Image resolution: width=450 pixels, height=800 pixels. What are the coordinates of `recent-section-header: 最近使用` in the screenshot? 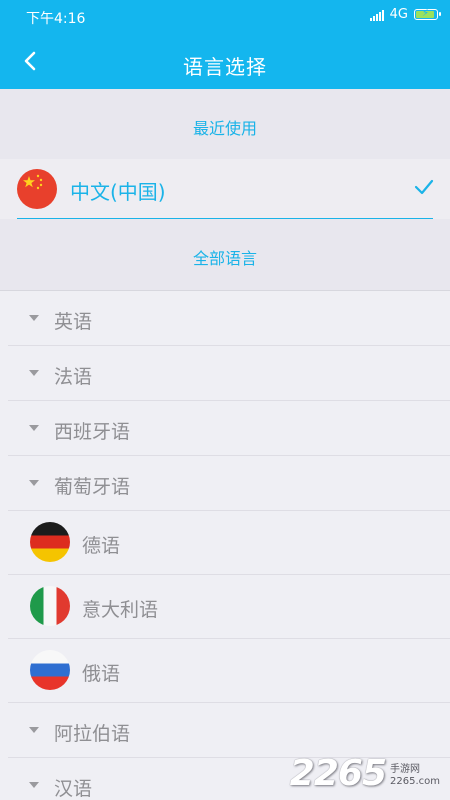 It's located at (225, 124).